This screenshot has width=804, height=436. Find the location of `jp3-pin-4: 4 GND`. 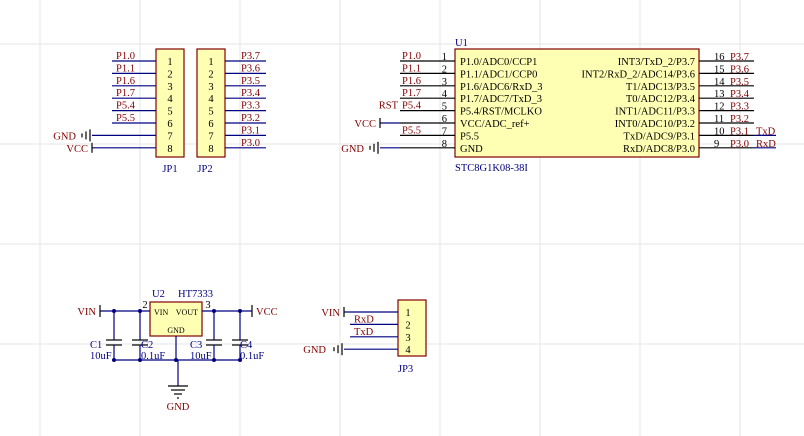

jp3-pin-4: 4 GND is located at coordinates (357, 349).